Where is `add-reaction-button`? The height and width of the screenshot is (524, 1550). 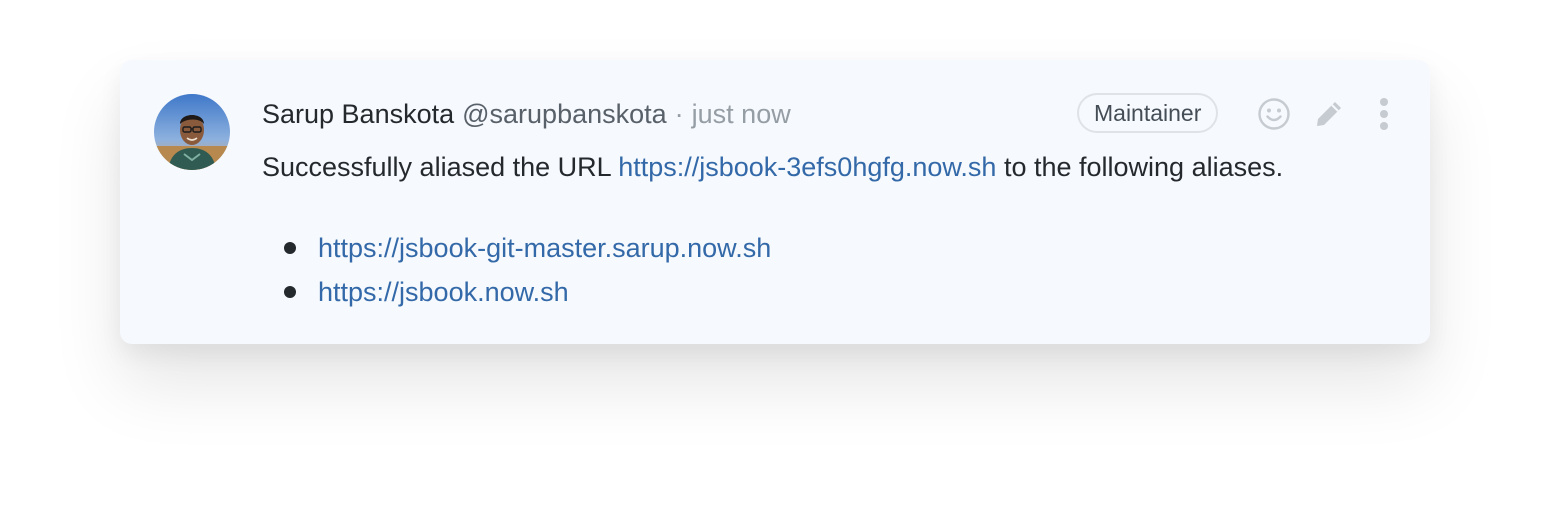
add-reaction-button is located at coordinates (1274, 114).